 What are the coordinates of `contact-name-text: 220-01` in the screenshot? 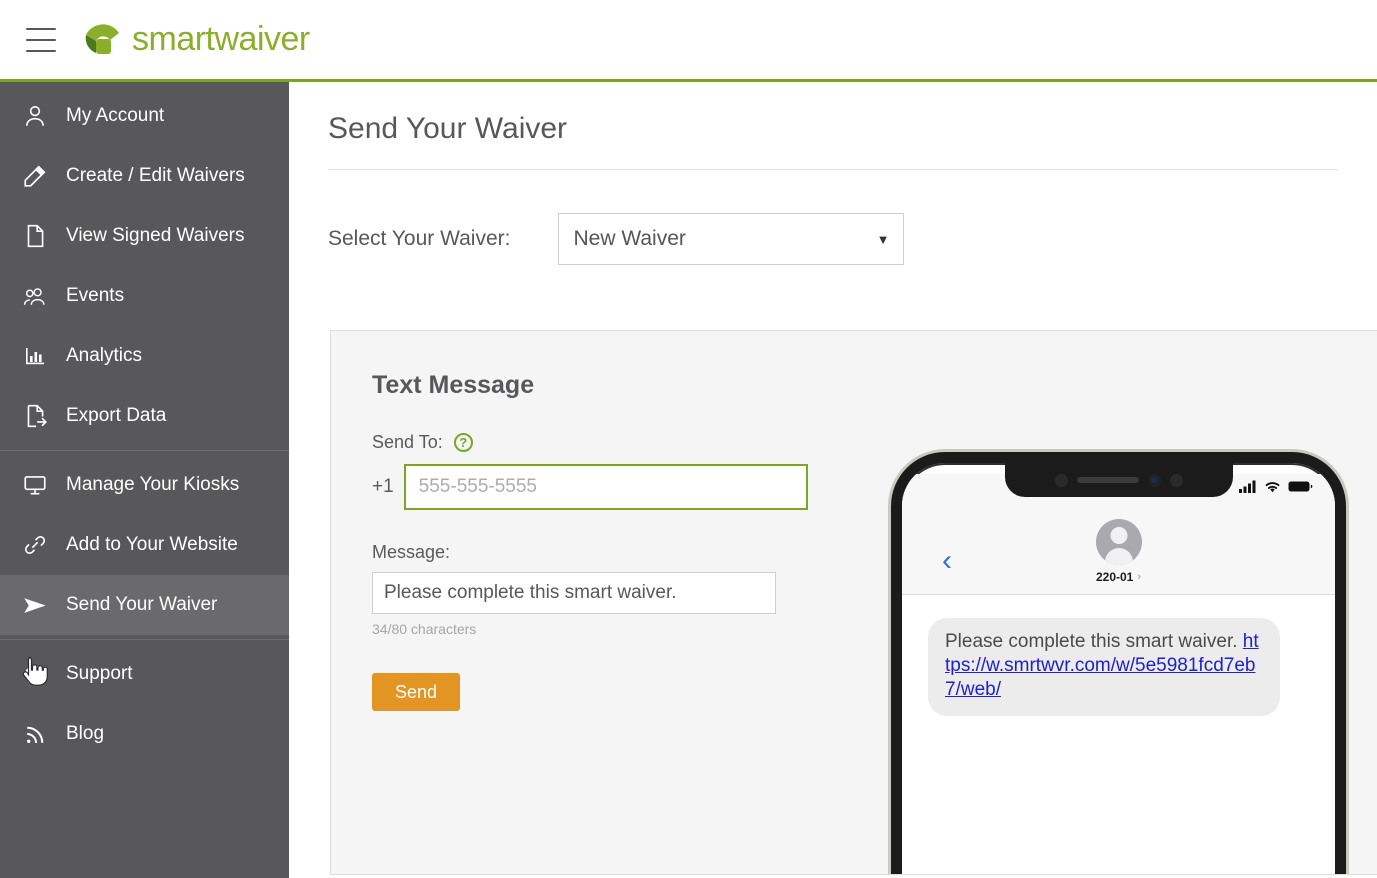 It's located at (1114, 577).